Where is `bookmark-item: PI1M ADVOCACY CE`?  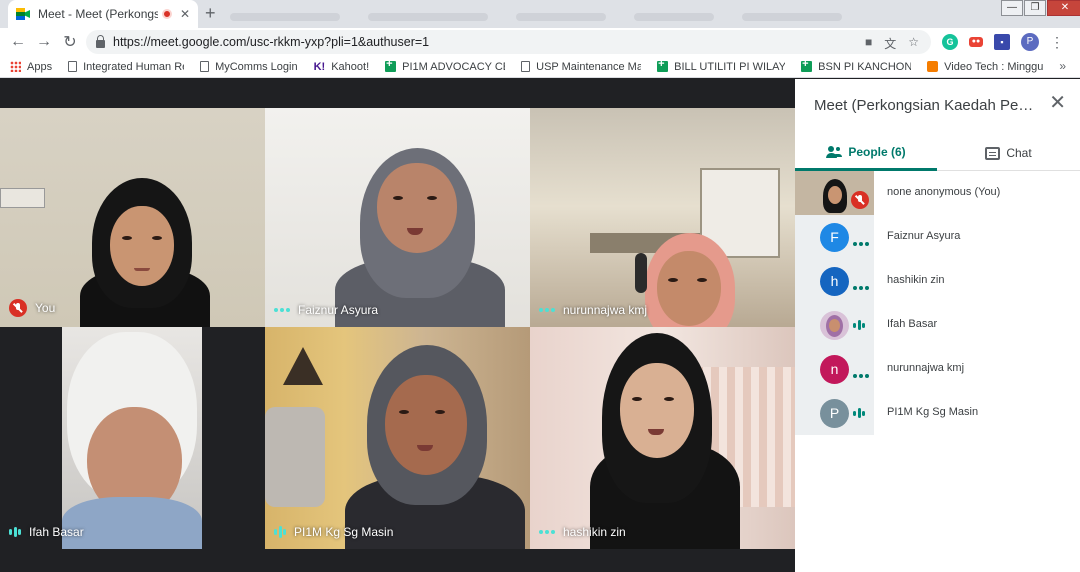
bookmark-item: PI1M ADVOCACY CE is located at coordinates (445, 67).